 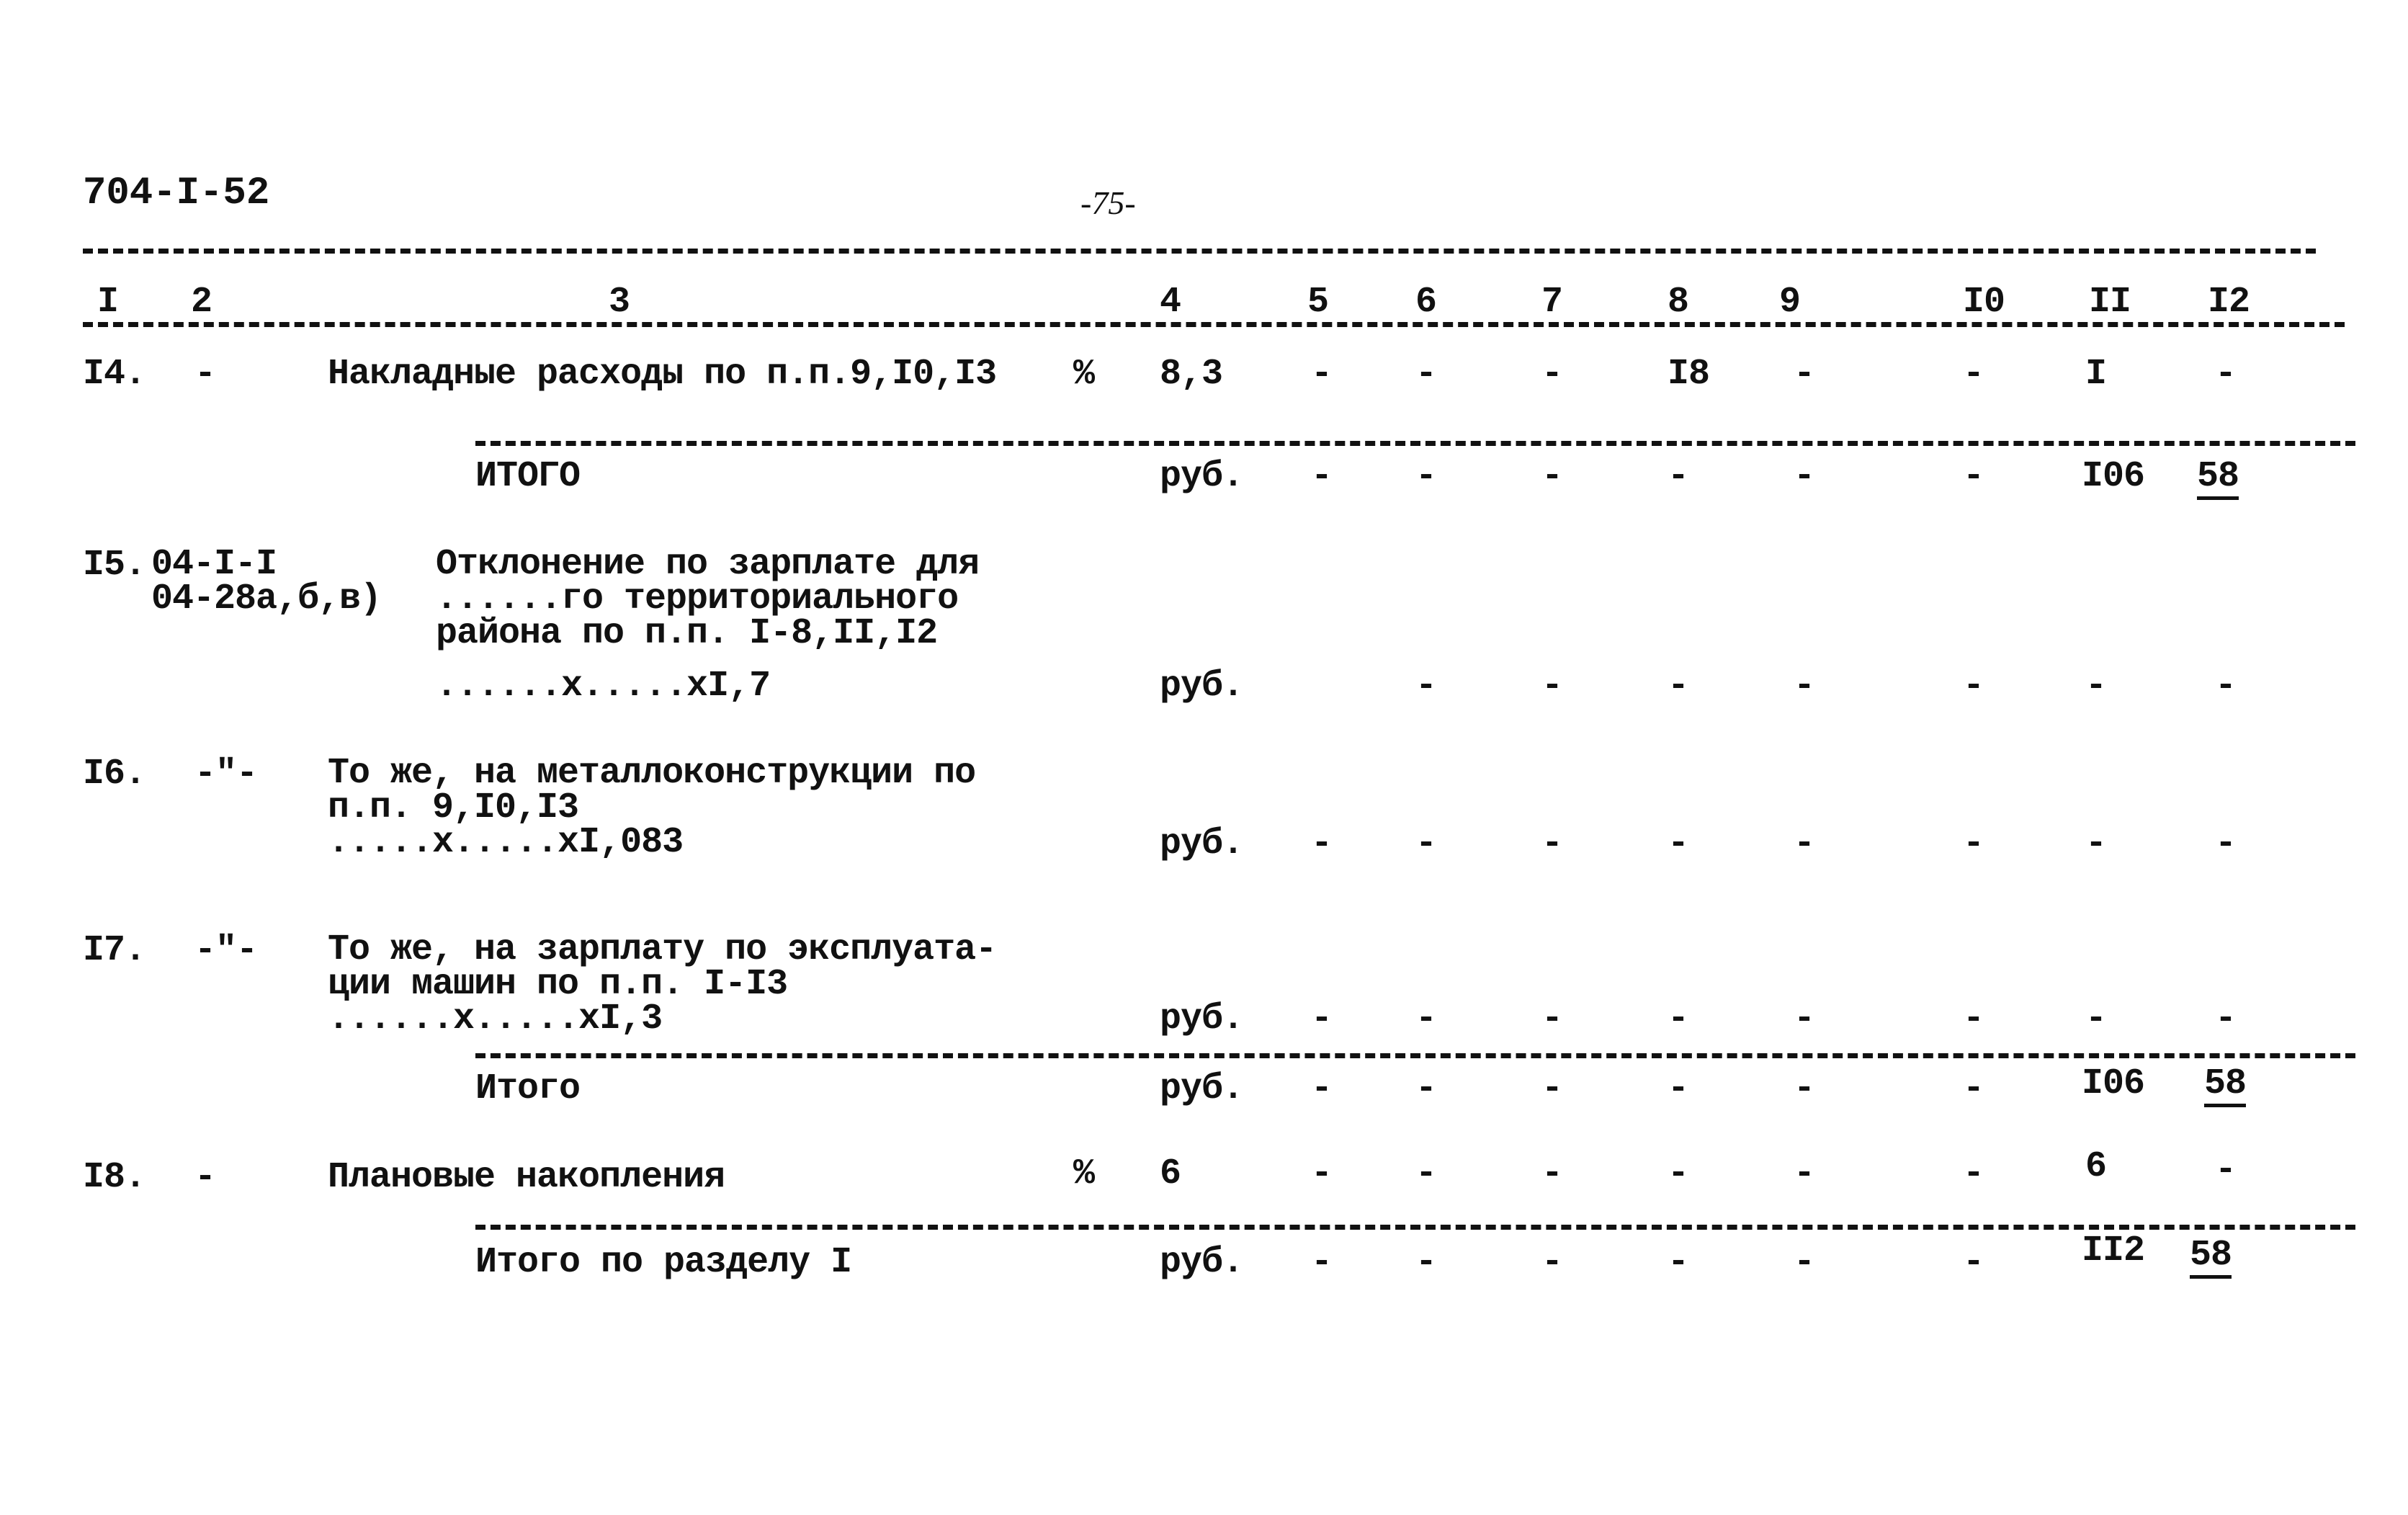 I want to click on row-description: Итого, so click(x=528, y=1088).